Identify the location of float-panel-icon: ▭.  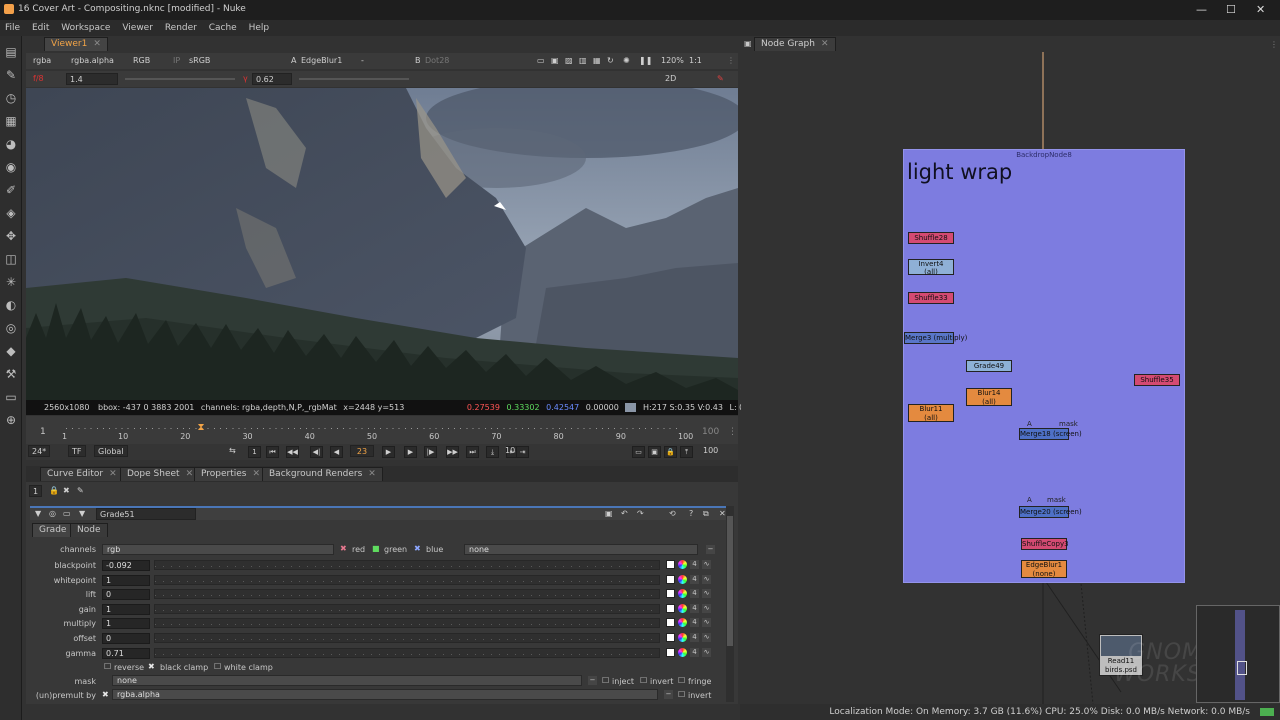
(67, 514).